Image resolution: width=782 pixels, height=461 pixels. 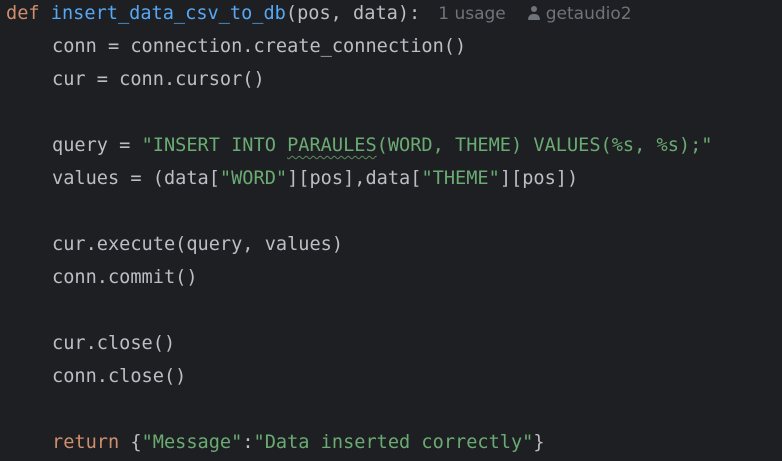 What do you see at coordinates (393, 442) in the screenshot?
I see `string-literal: "Data inserted correctly"` at bounding box center [393, 442].